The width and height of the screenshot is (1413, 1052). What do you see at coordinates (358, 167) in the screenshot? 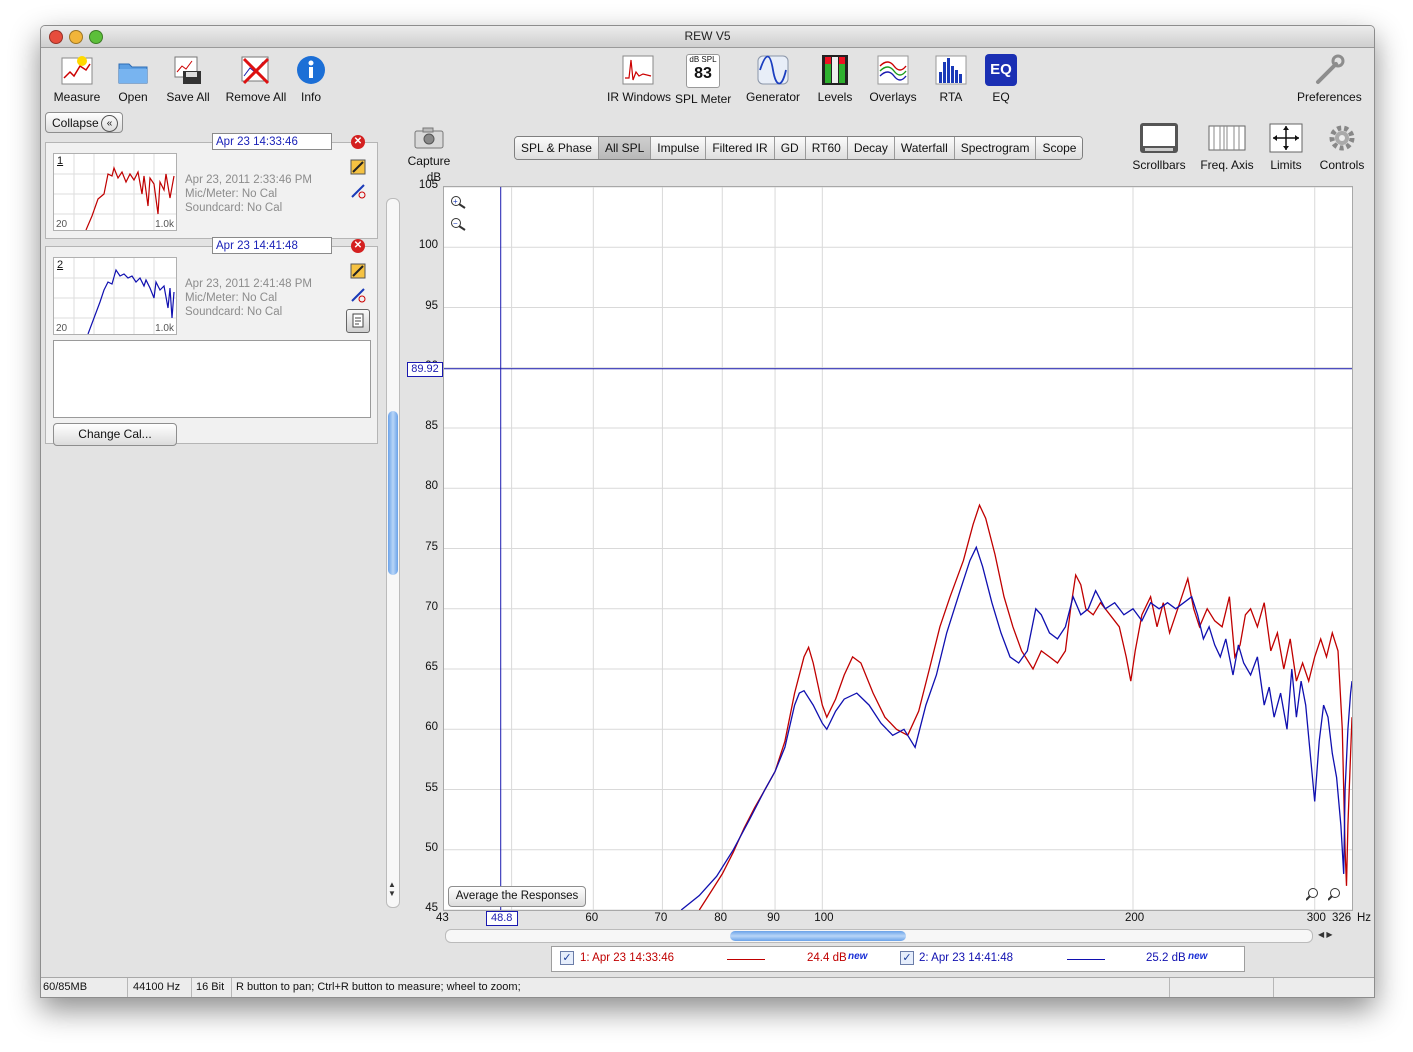
I see `measurement-1-cal-icon` at bounding box center [358, 167].